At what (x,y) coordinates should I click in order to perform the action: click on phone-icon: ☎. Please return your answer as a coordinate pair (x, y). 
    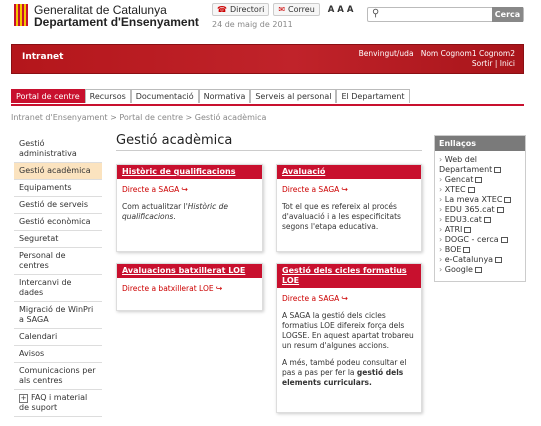
    Looking at the image, I should click on (222, 9).